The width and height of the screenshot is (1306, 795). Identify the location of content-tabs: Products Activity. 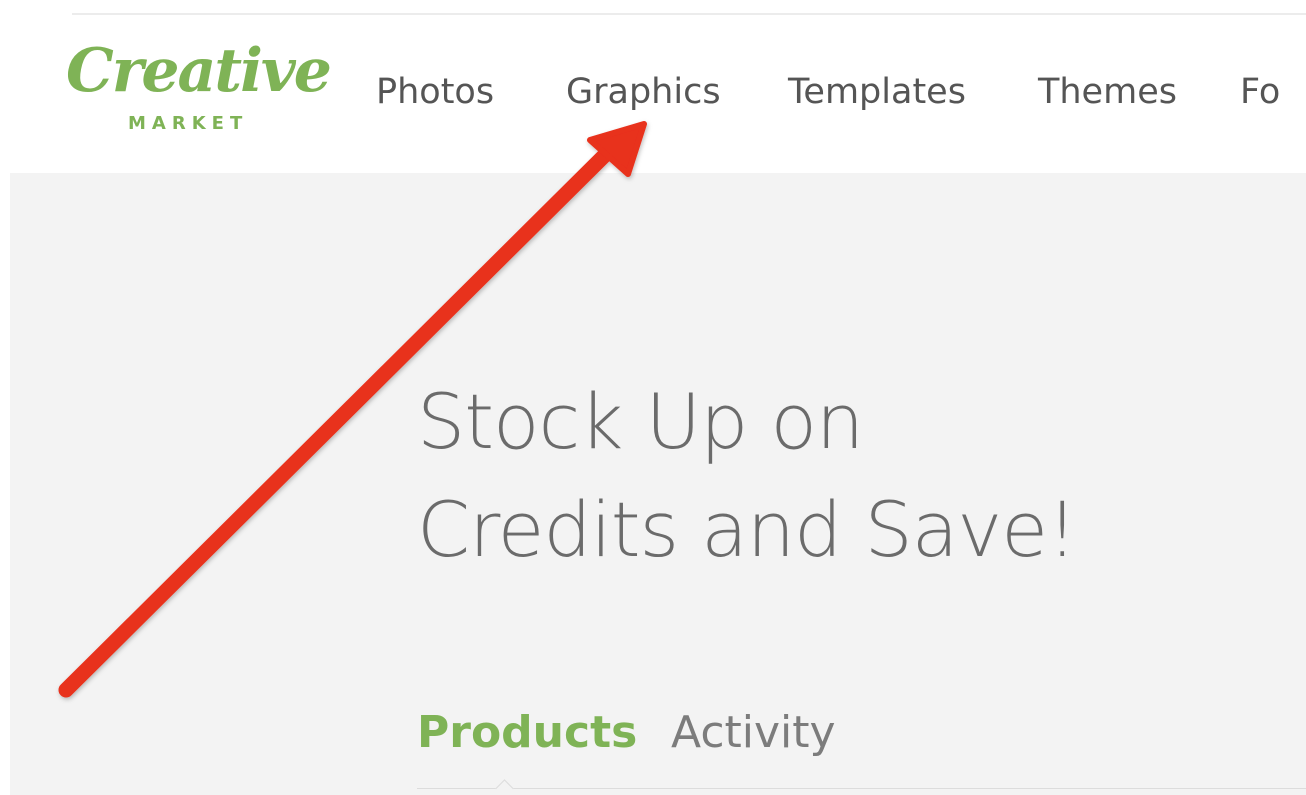
(767, 733).